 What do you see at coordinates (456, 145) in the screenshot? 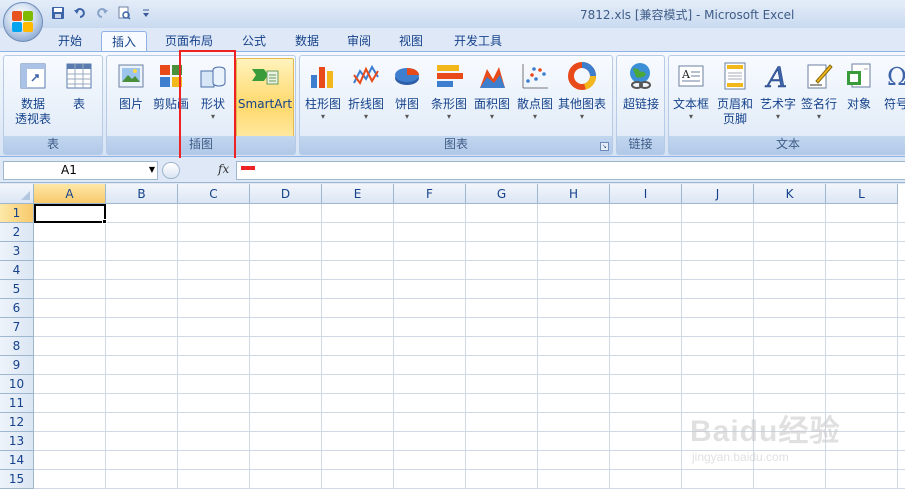
I see `group-charts-label: 图表` at bounding box center [456, 145].